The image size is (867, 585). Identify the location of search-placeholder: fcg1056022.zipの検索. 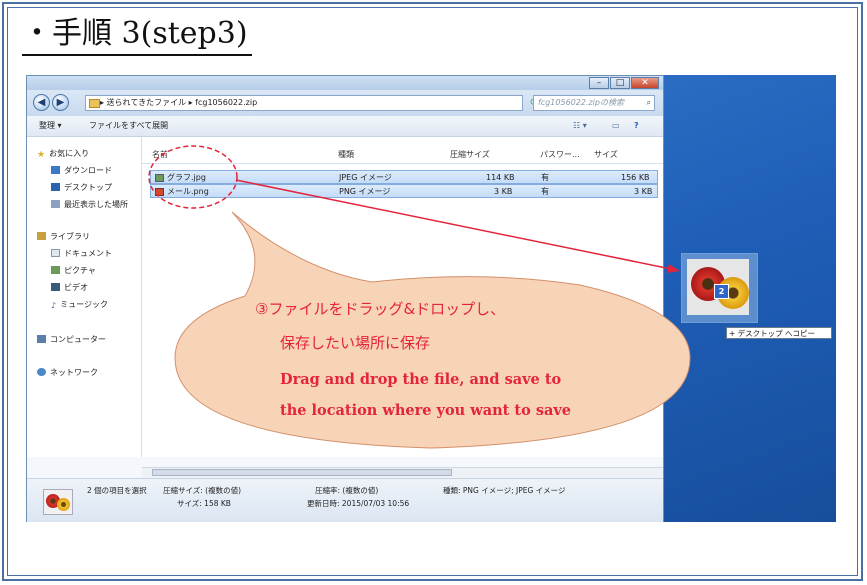
(581, 102).